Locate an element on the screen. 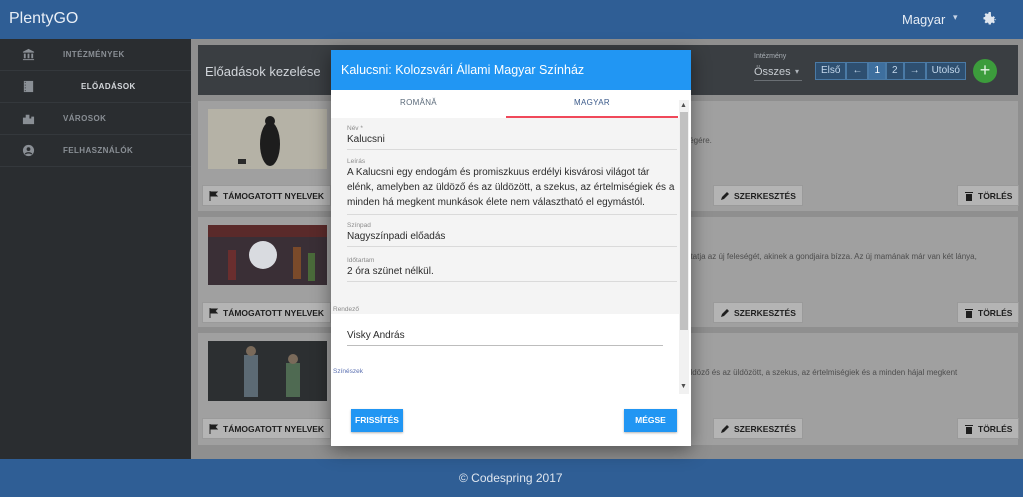 The width and height of the screenshot is (1023, 497). pager-last: Utolsó is located at coordinates (945, 71).